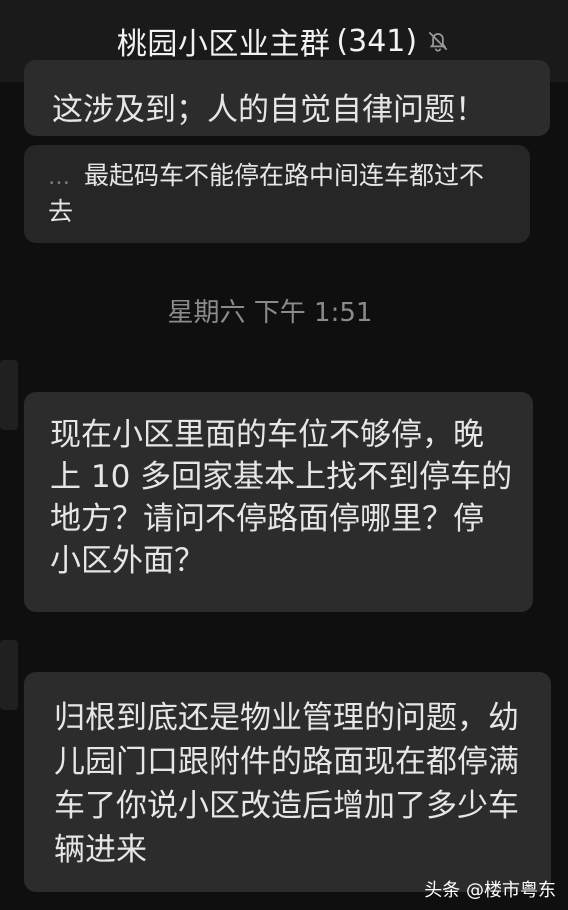 This screenshot has height=910, width=568. What do you see at coordinates (377, 41) in the screenshot?
I see `member-count: (341)` at bounding box center [377, 41].